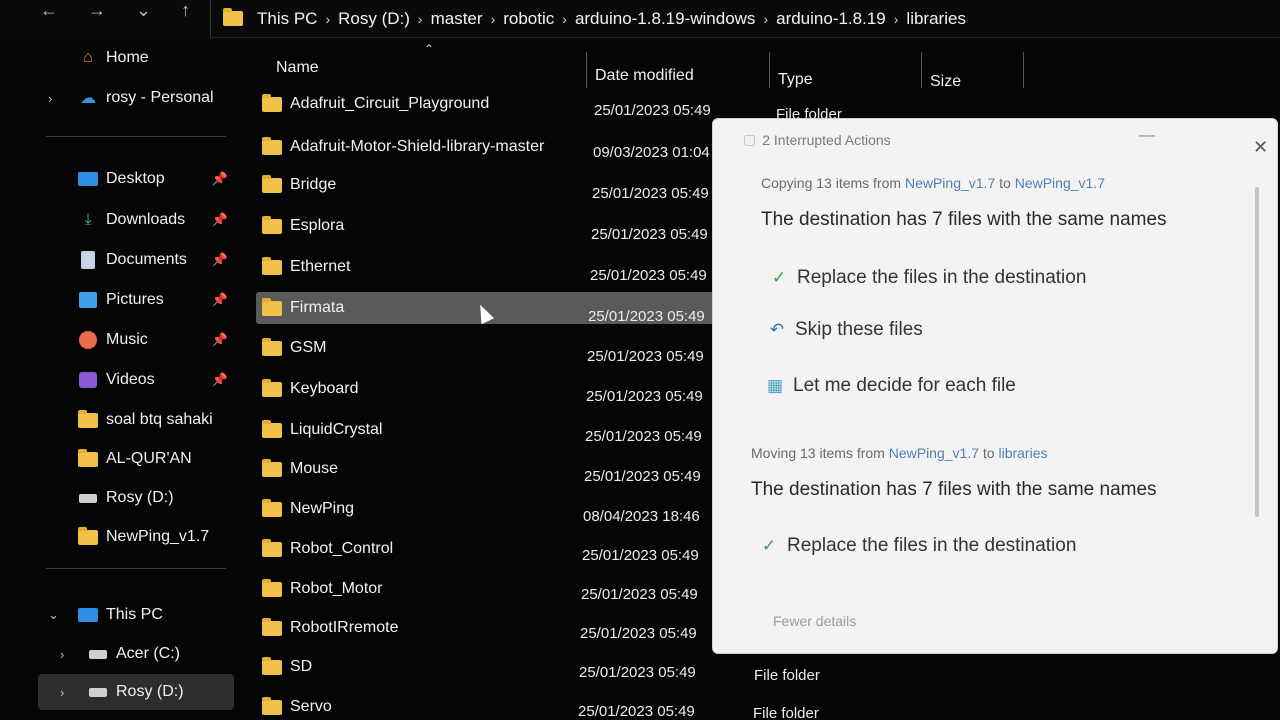 This screenshot has width=1280, height=720. I want to click on file-name: Adafruit-Motor-Shield-library-master, so click(417, 146).